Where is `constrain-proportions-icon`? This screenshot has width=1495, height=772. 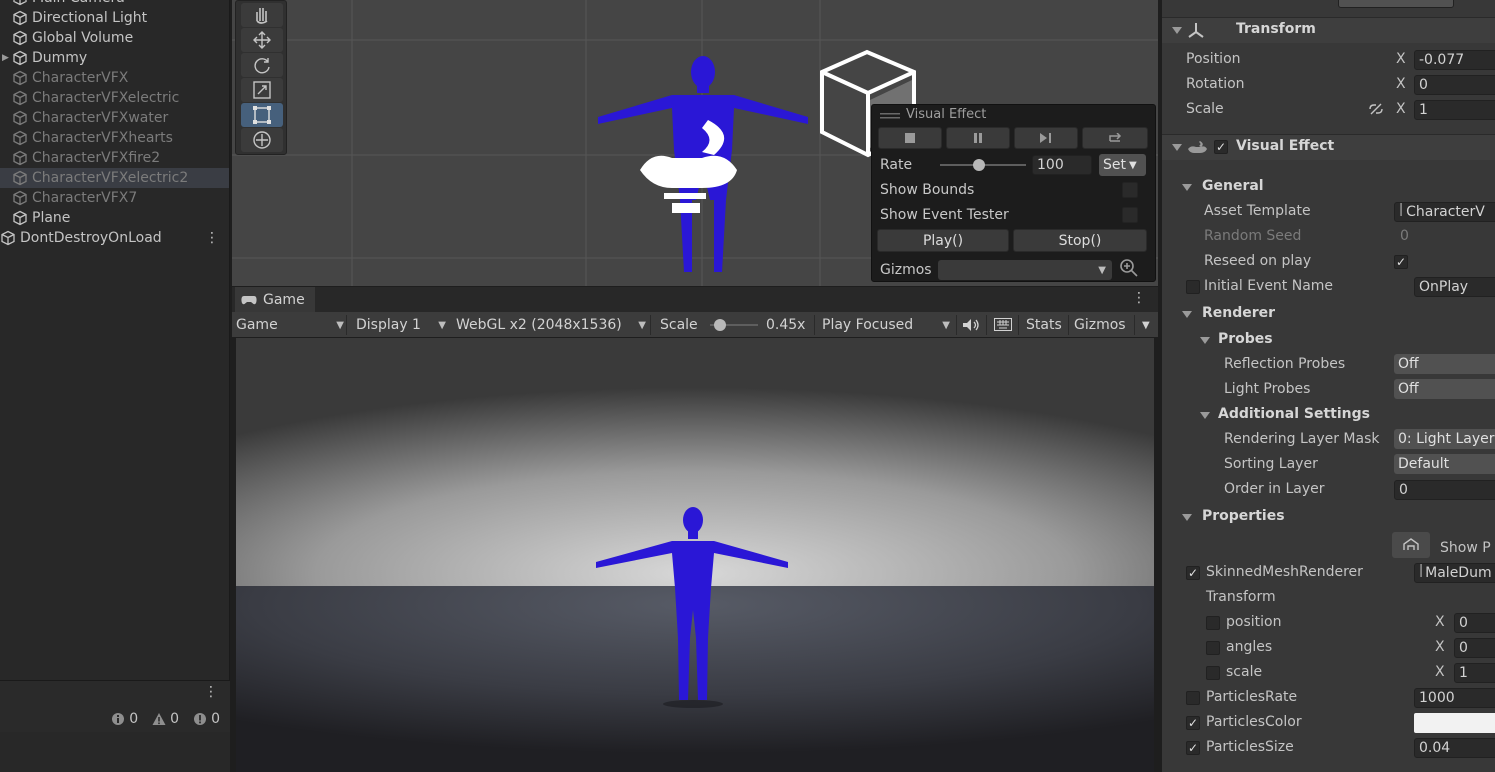
constrain-proportions-icon is located at coordinates (1376, 109).